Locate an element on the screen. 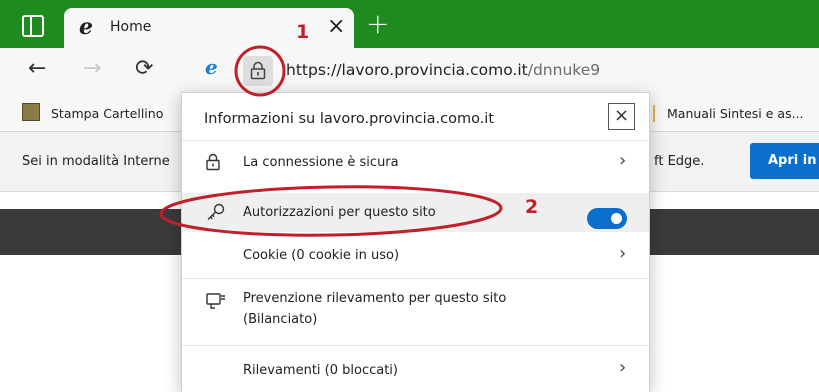 Image resolution: width=819 pixels, height=392 pixels. tab-strip: e Home × + is located at coordinates (409, 24).